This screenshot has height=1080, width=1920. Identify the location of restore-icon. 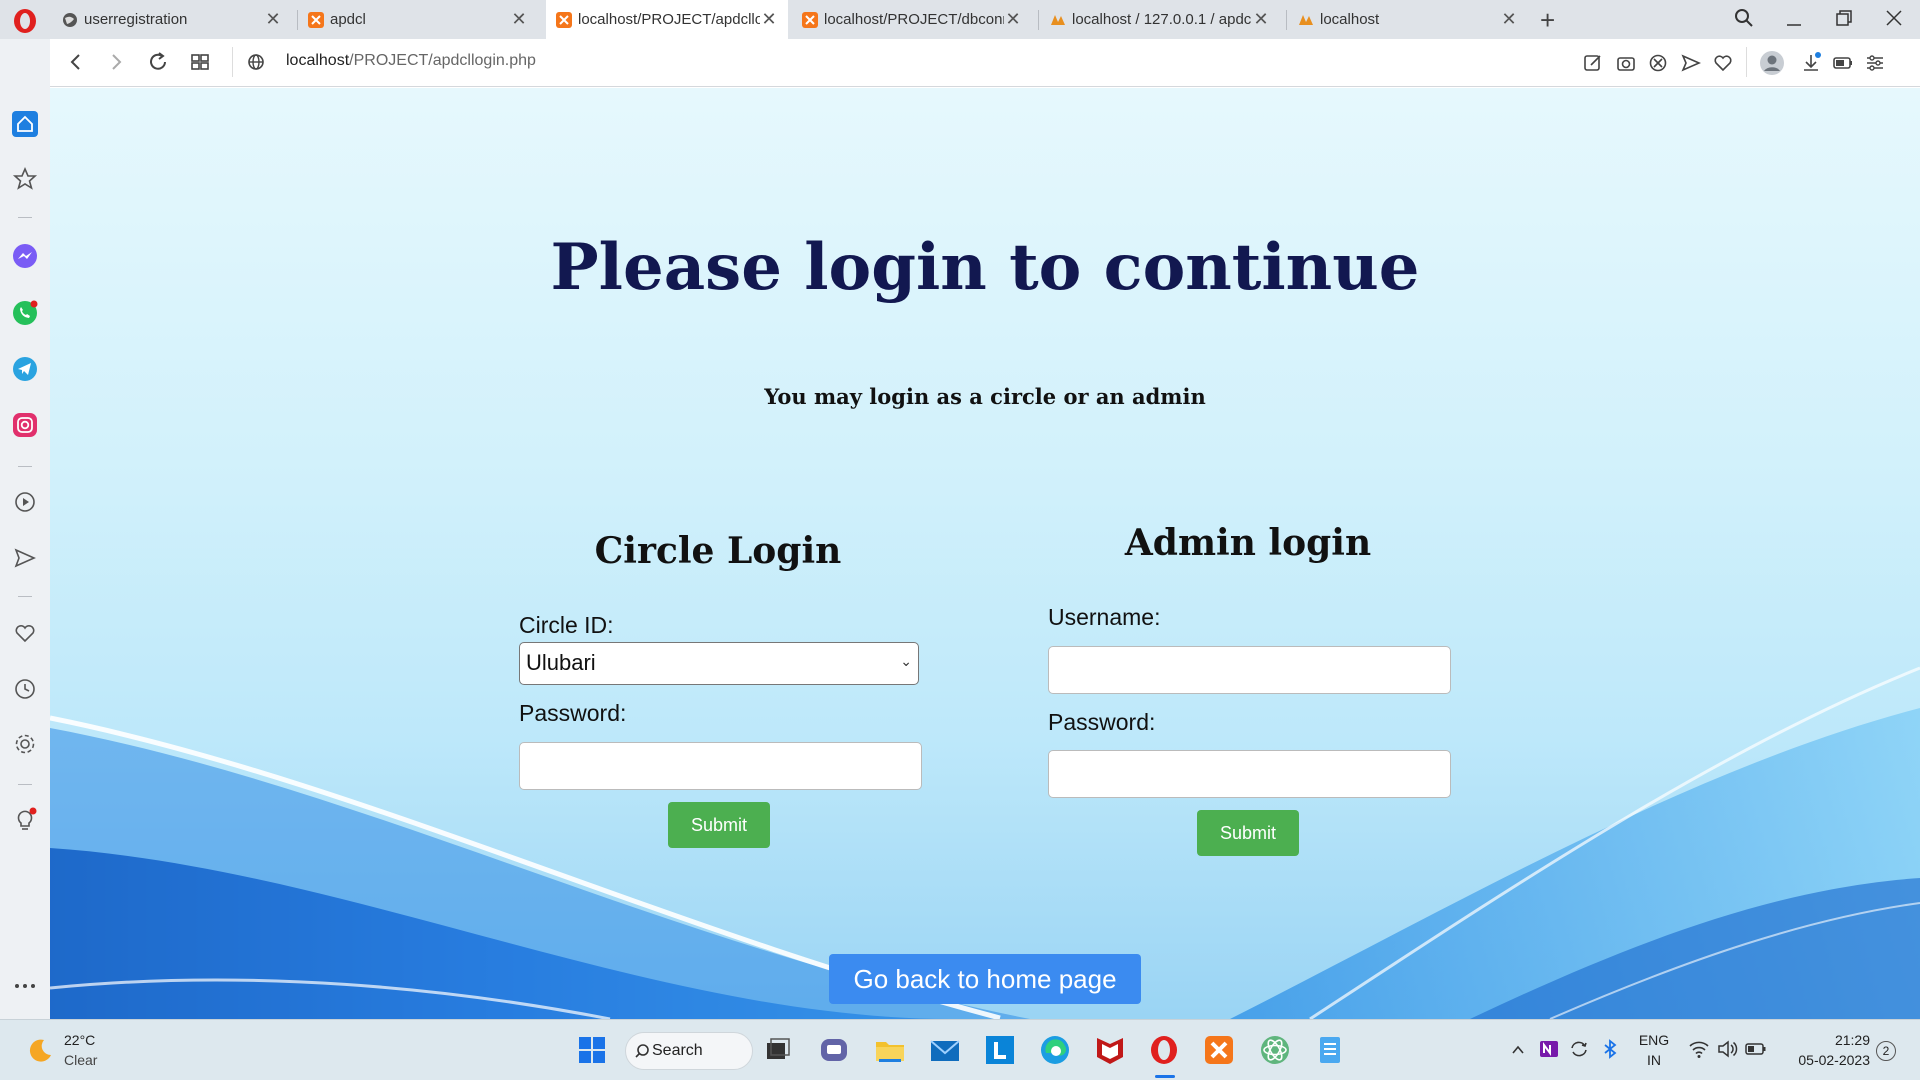
(1844, 18).